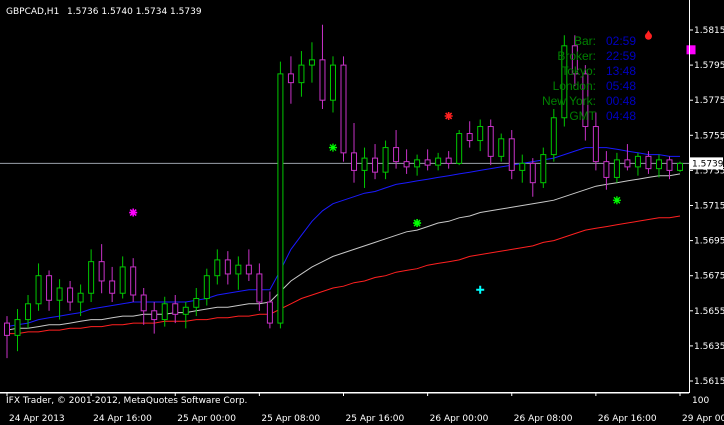 This screenshot has width=724, height=425. I want to click on time-tick-label: 24 Apr 2013, so click(37, 419).